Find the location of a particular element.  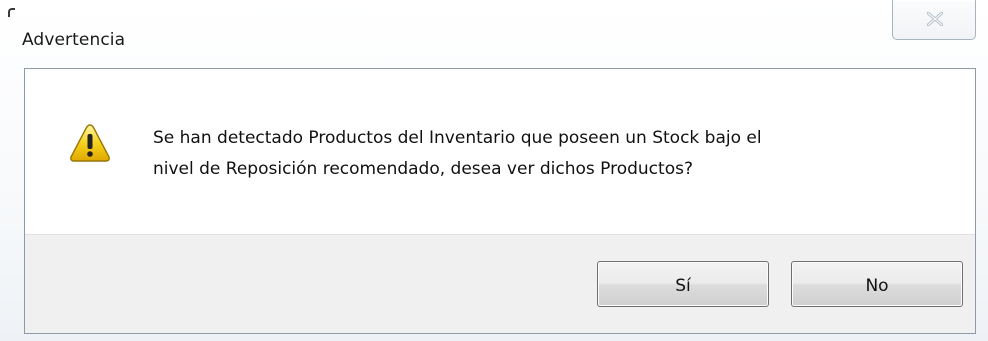

close-icon is located at coordinates (935, 19).